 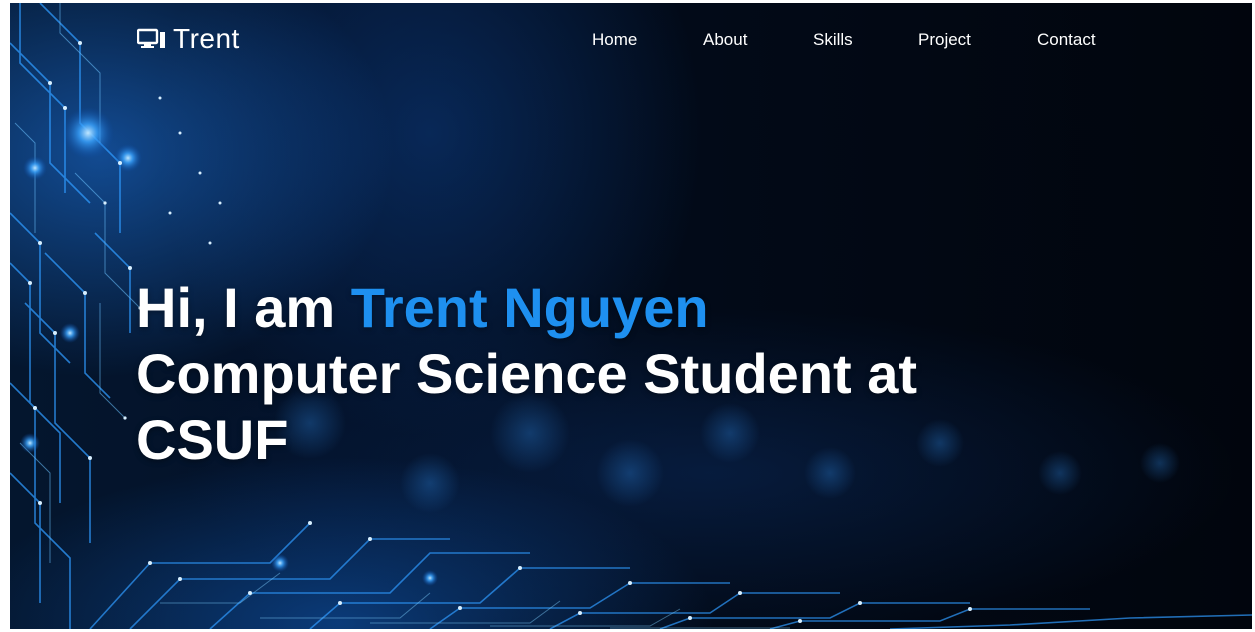 What do you see at coordinates (527, 373) in the screenshot?
I see `hero-title-line1: Computer Science Student at` at bounding box center [527, 373].